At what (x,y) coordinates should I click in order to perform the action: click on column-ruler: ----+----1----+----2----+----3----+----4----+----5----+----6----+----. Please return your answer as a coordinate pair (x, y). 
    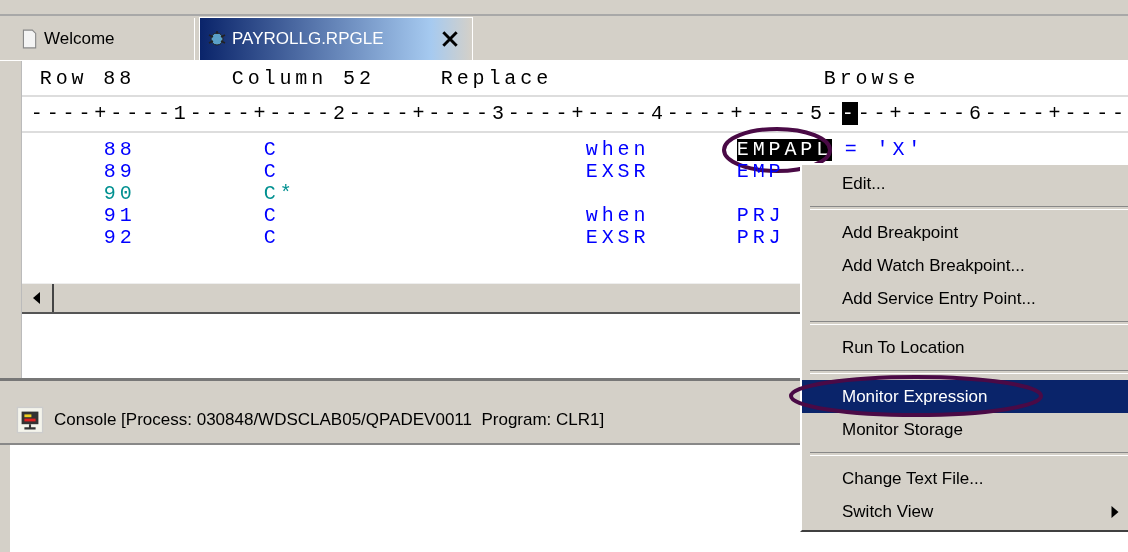
    Looking at the image, I should click on (574, 115).